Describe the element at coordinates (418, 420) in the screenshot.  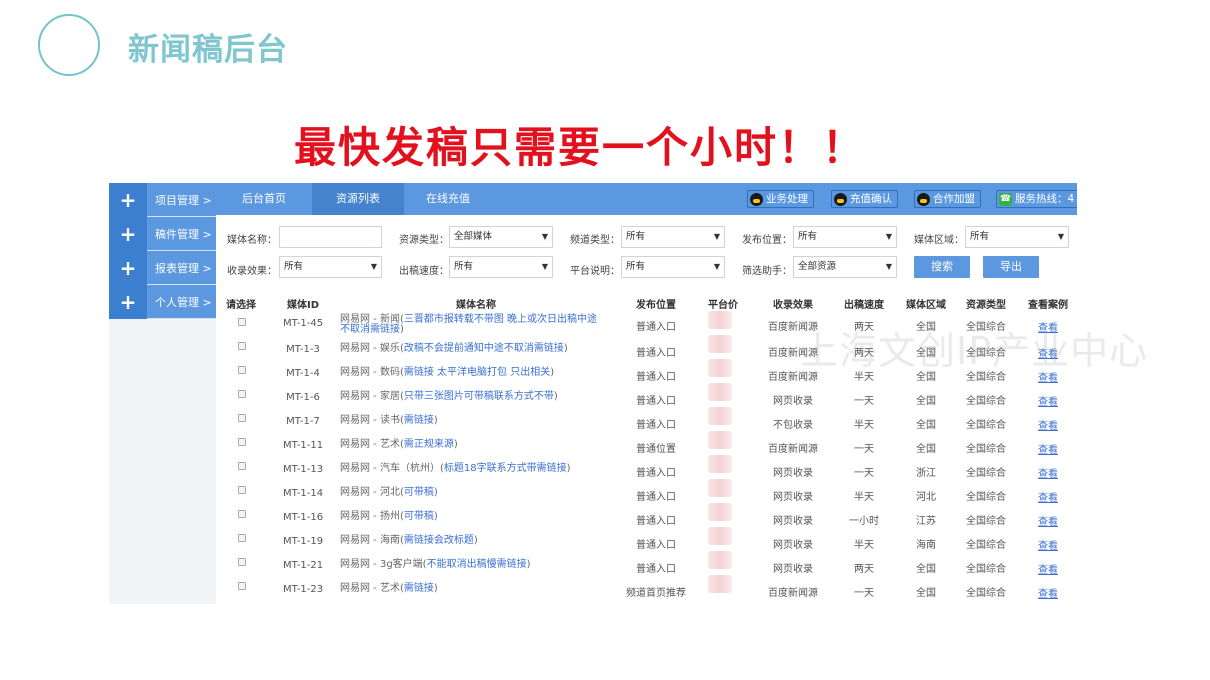
I see `media-note: 需链接` at that location.